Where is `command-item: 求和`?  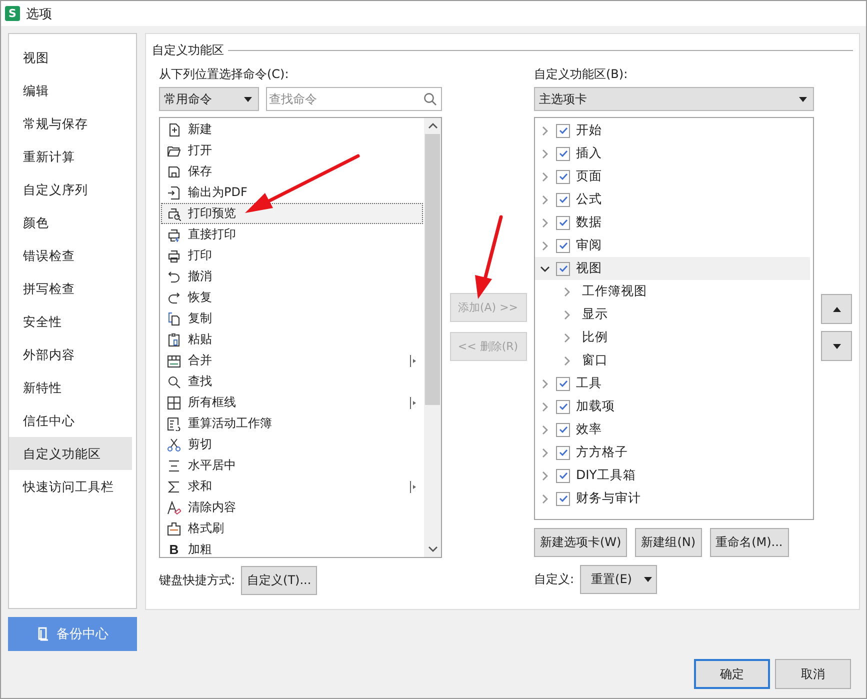
command-item: 求和 is located at coordinates (292, 486).